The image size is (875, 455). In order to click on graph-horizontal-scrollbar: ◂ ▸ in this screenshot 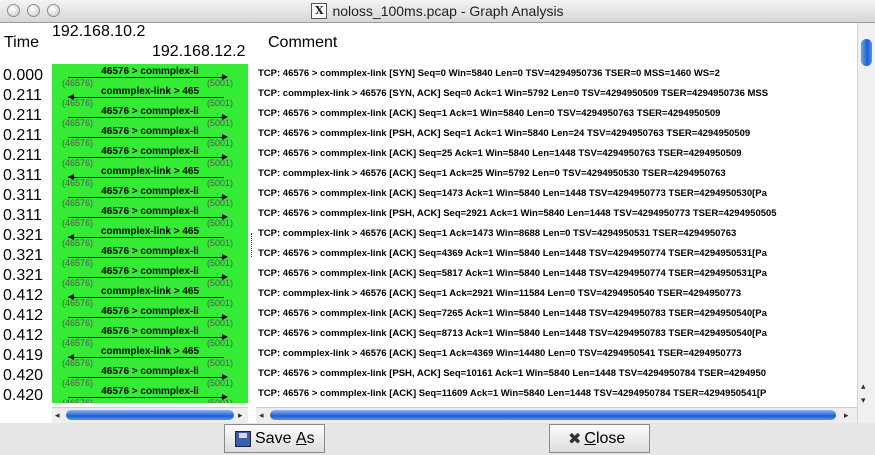, I will do `click(150, 415)`.